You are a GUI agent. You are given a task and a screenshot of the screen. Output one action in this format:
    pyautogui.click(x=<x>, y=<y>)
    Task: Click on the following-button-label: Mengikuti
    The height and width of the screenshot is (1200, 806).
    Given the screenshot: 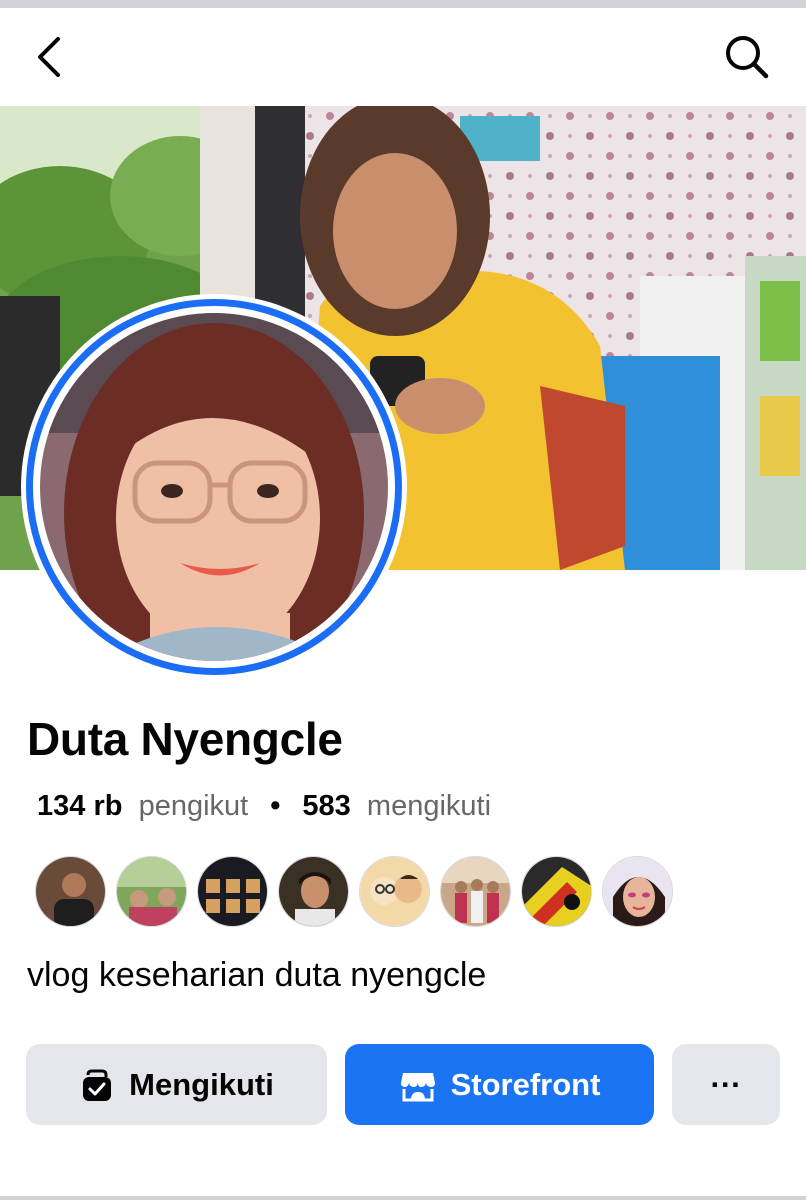 What is the action you would take?
    pyautogui.click(x=201, y=1084)
    